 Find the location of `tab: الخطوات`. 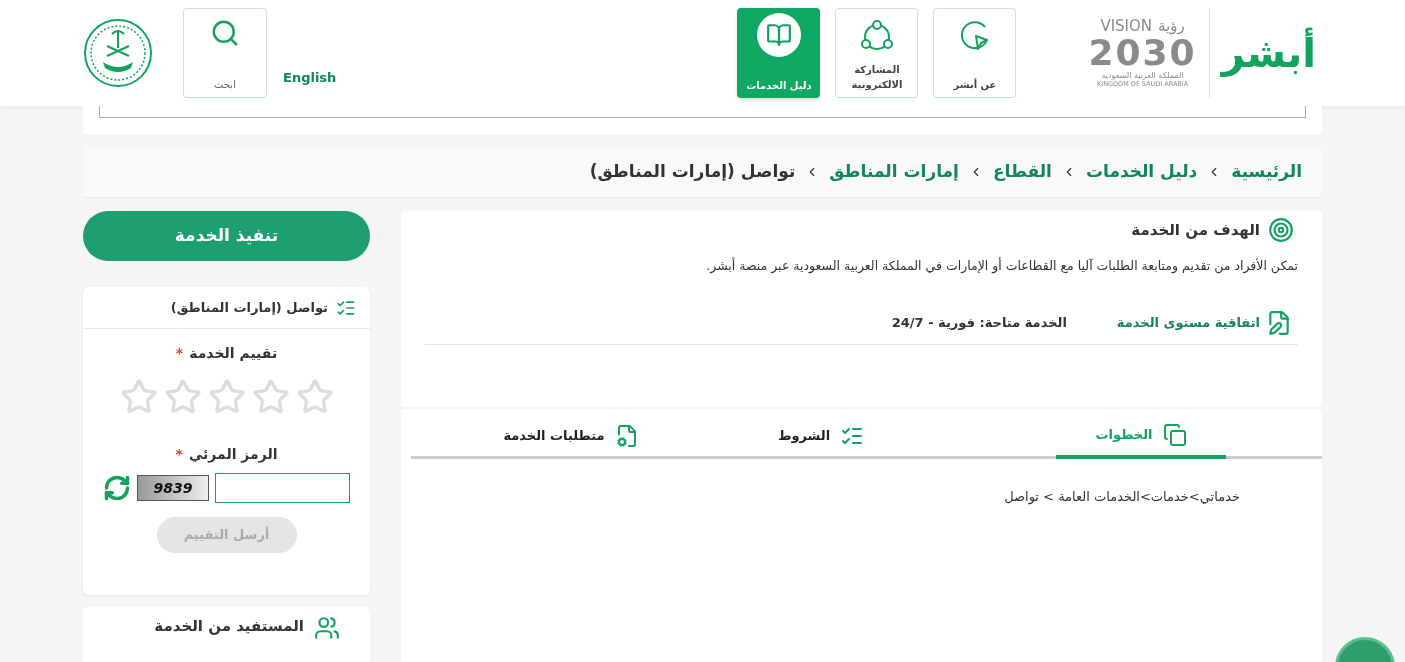

tab: الخطوات is located at coordinates (1141, 441).